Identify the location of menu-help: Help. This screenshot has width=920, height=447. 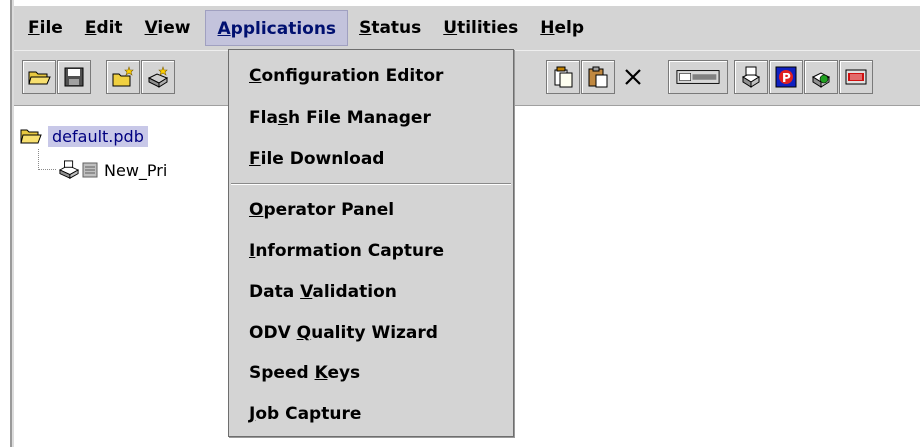
(562, 28).